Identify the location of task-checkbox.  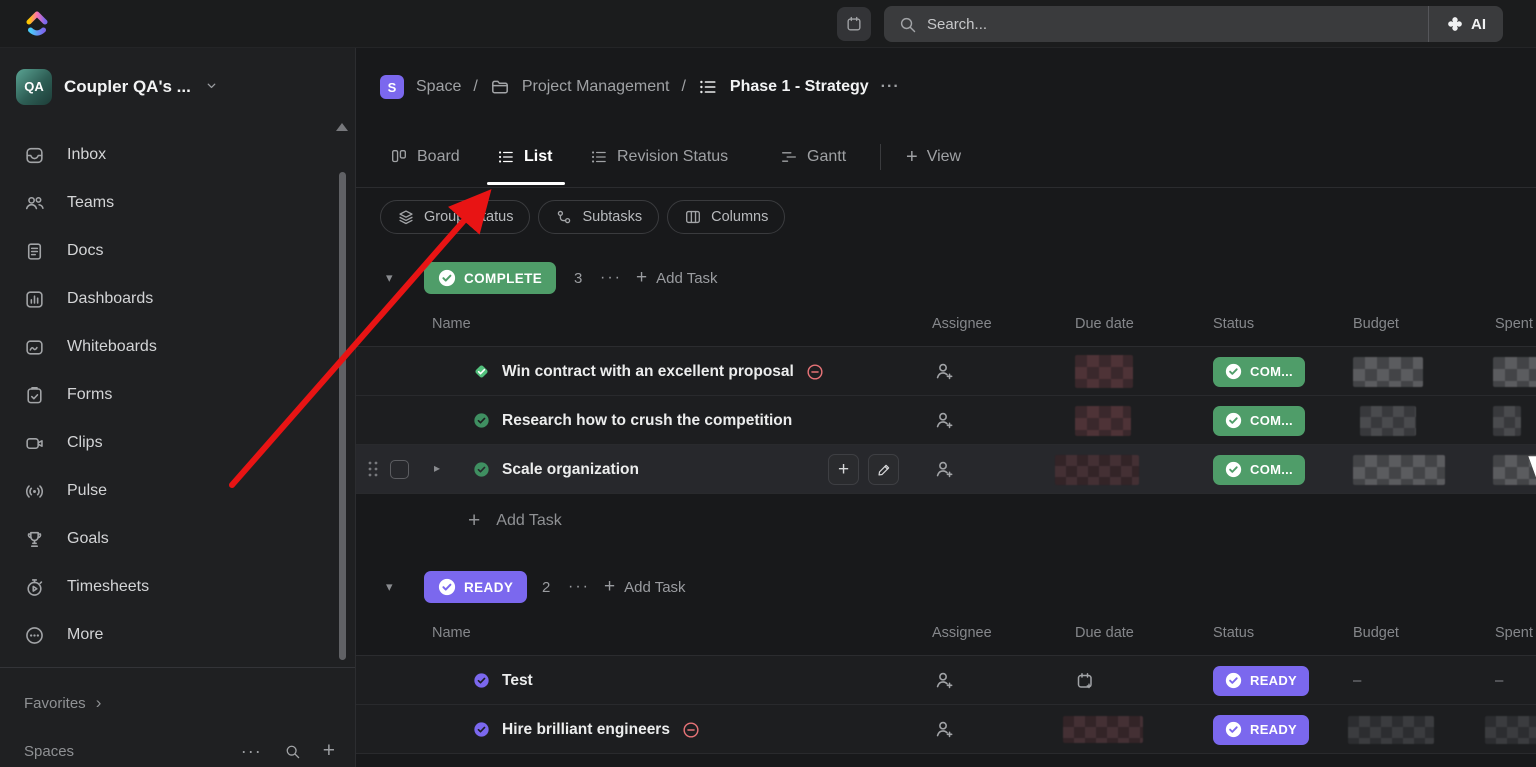
(399, 469).